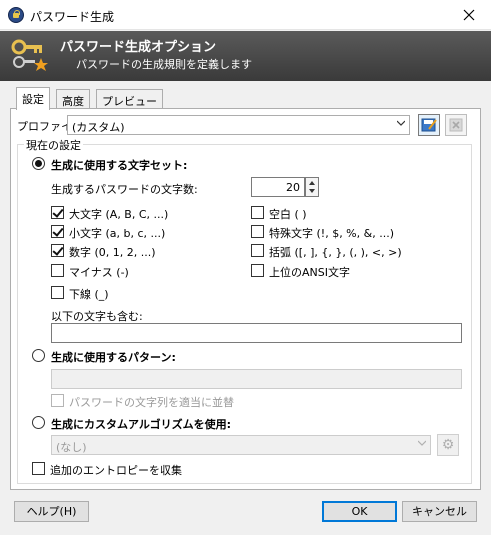 The height and width of the screenshot is (535, 491). What do you see at coordinates (256, 379) in the screenshot?
I see `pattern-input` at bounding box center [256, 379].